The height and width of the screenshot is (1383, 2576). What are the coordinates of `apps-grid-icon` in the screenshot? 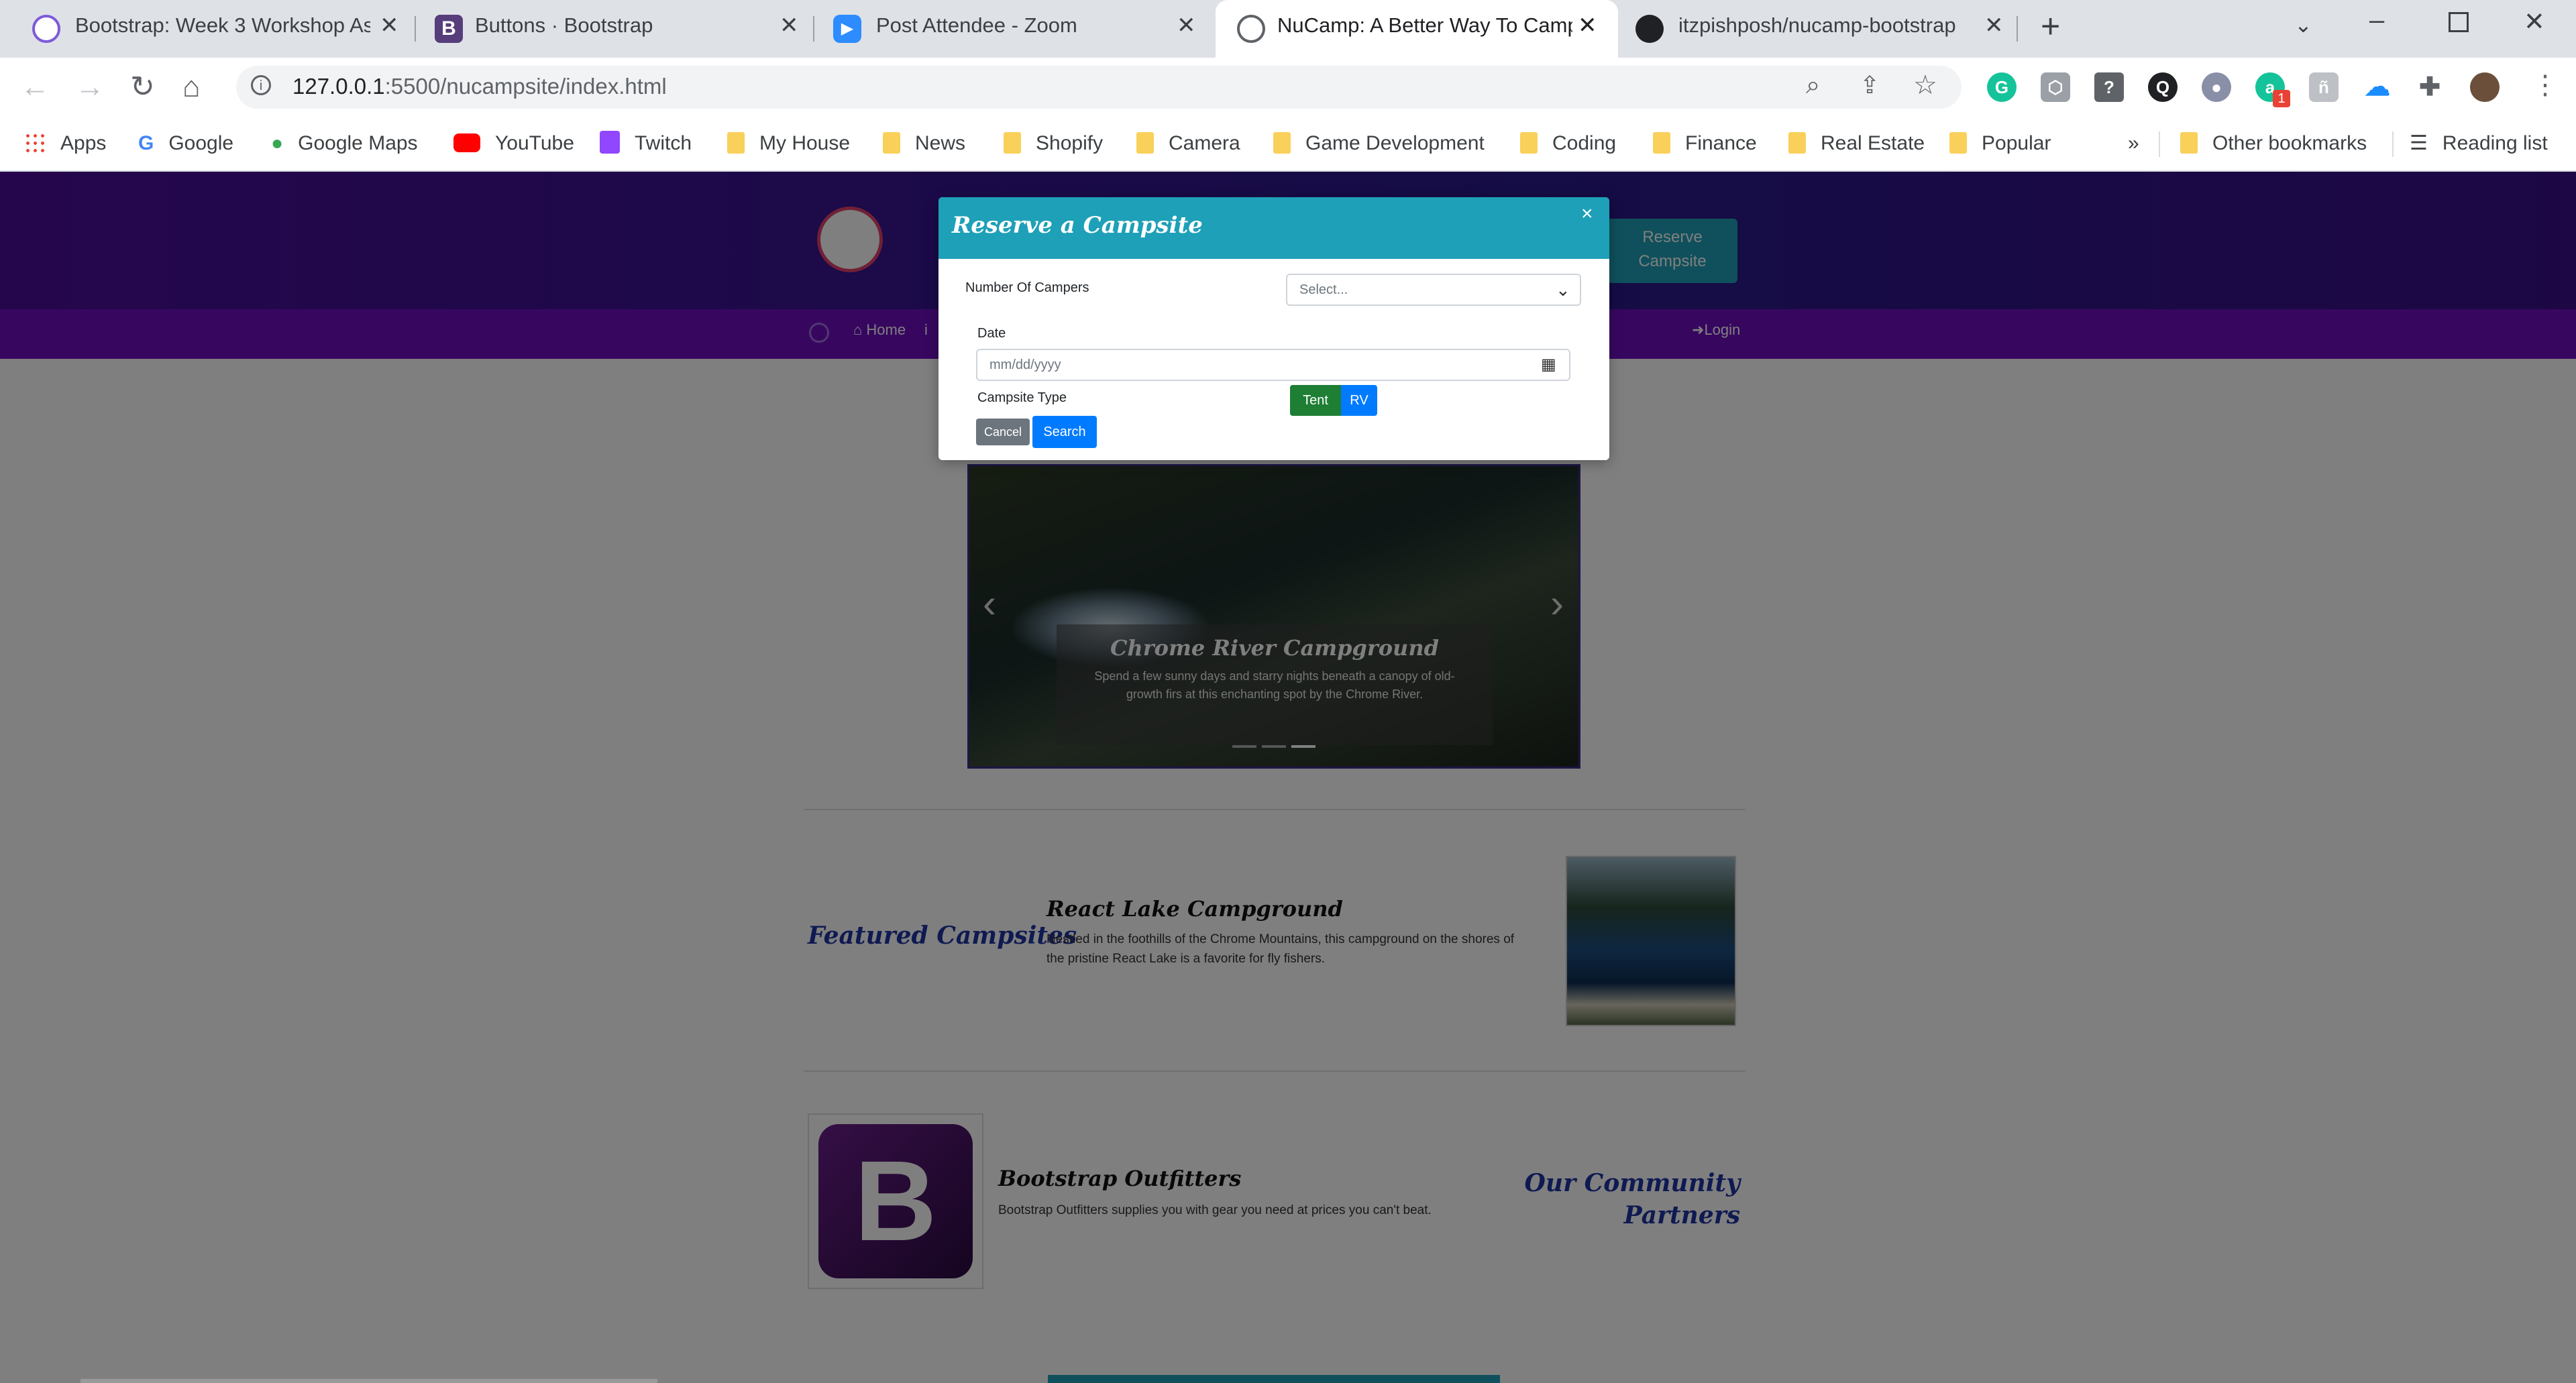 It's located at (35, 143).